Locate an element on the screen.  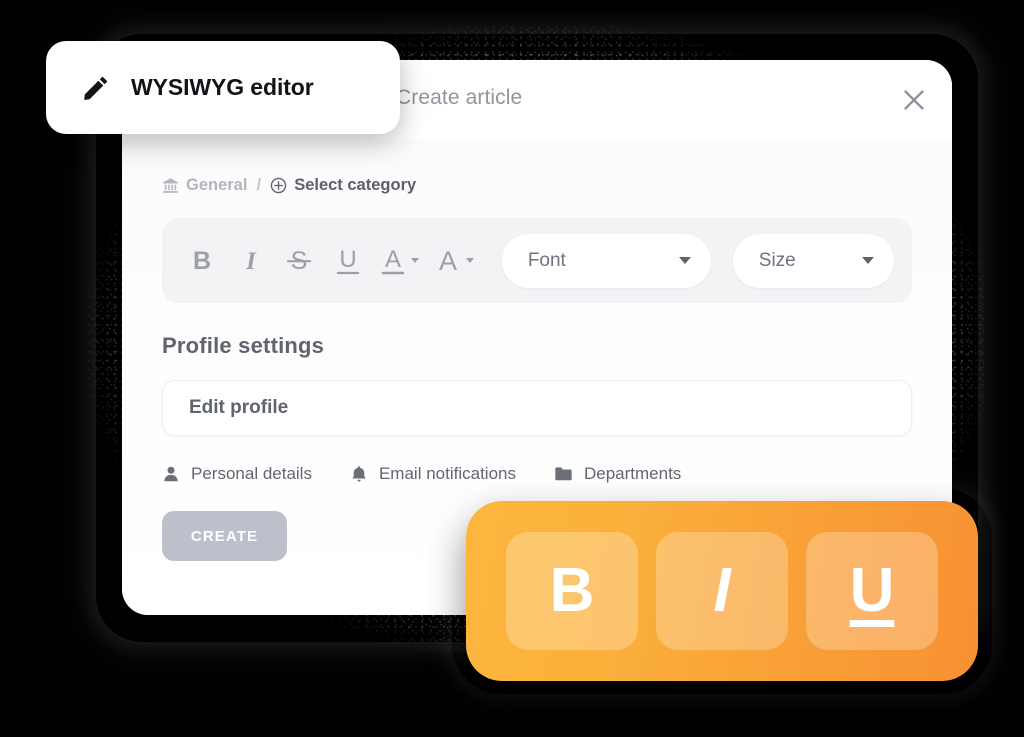
breadcrumb-item-general: General is located at coordinates (204, 185).